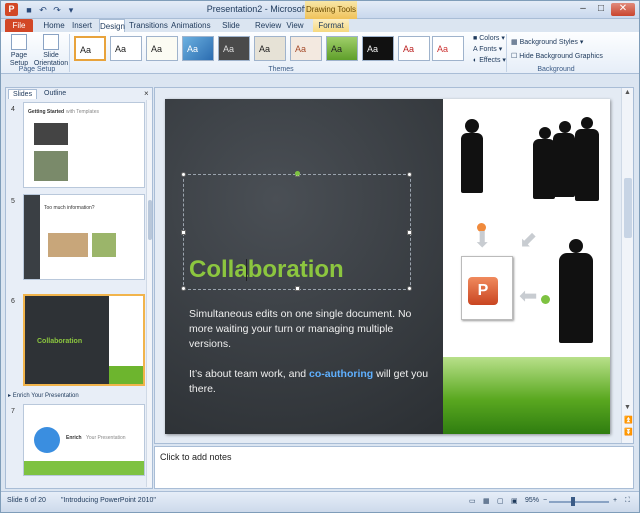 Image resolution: width=640 pixels, height=513 pixels. Describe the element at coordinates (90, 48) in the screenshot. I see `theme-thumbnail-current: Aa` at that location.